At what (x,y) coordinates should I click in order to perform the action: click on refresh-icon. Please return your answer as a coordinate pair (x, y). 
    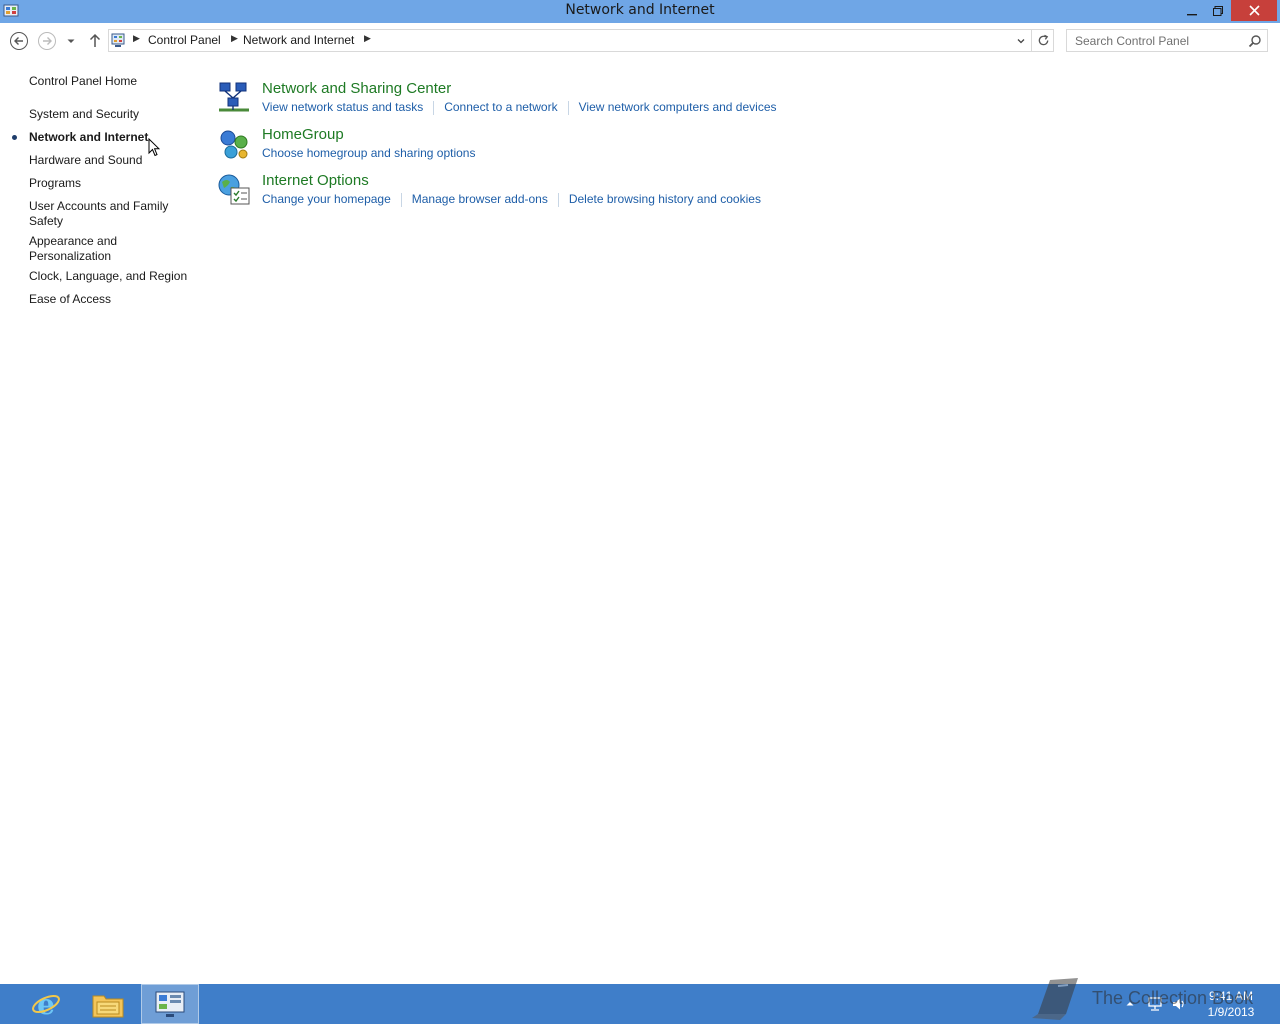
    Looking at the image, I should click on (1043, 40).